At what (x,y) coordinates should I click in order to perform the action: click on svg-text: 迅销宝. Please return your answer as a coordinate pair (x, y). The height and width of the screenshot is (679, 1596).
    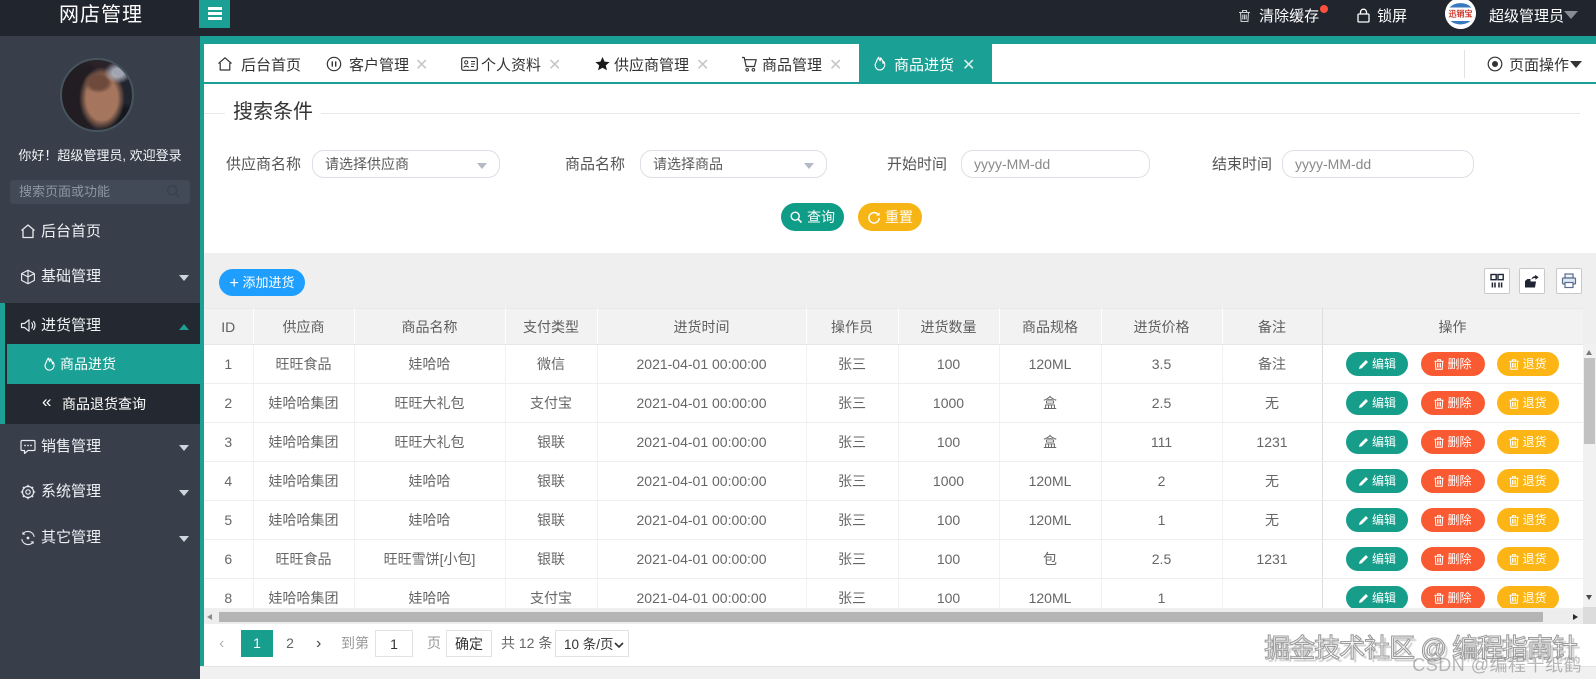
    Looking at the image, I should click on (1461, 14).